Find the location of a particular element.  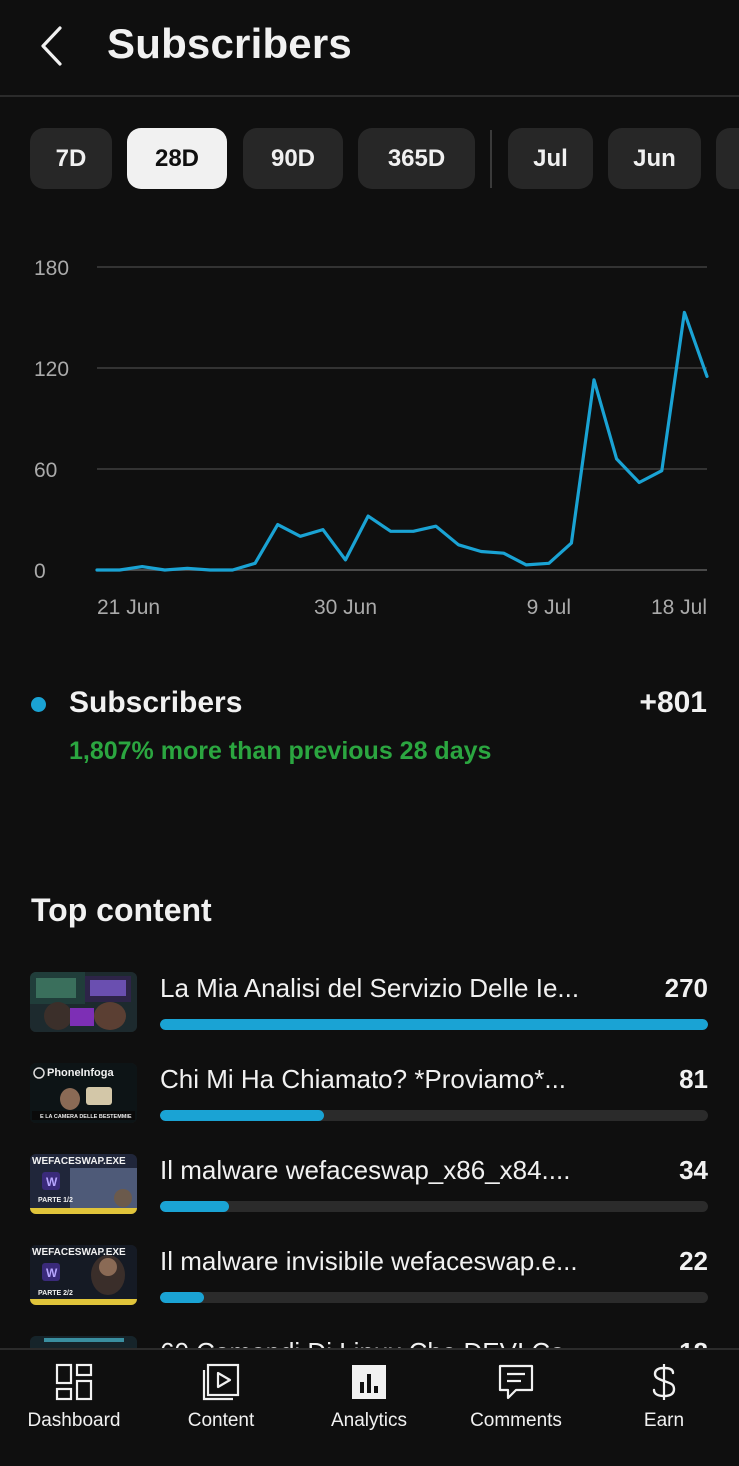

analytics-icon is located at coordinates (369, 1382).